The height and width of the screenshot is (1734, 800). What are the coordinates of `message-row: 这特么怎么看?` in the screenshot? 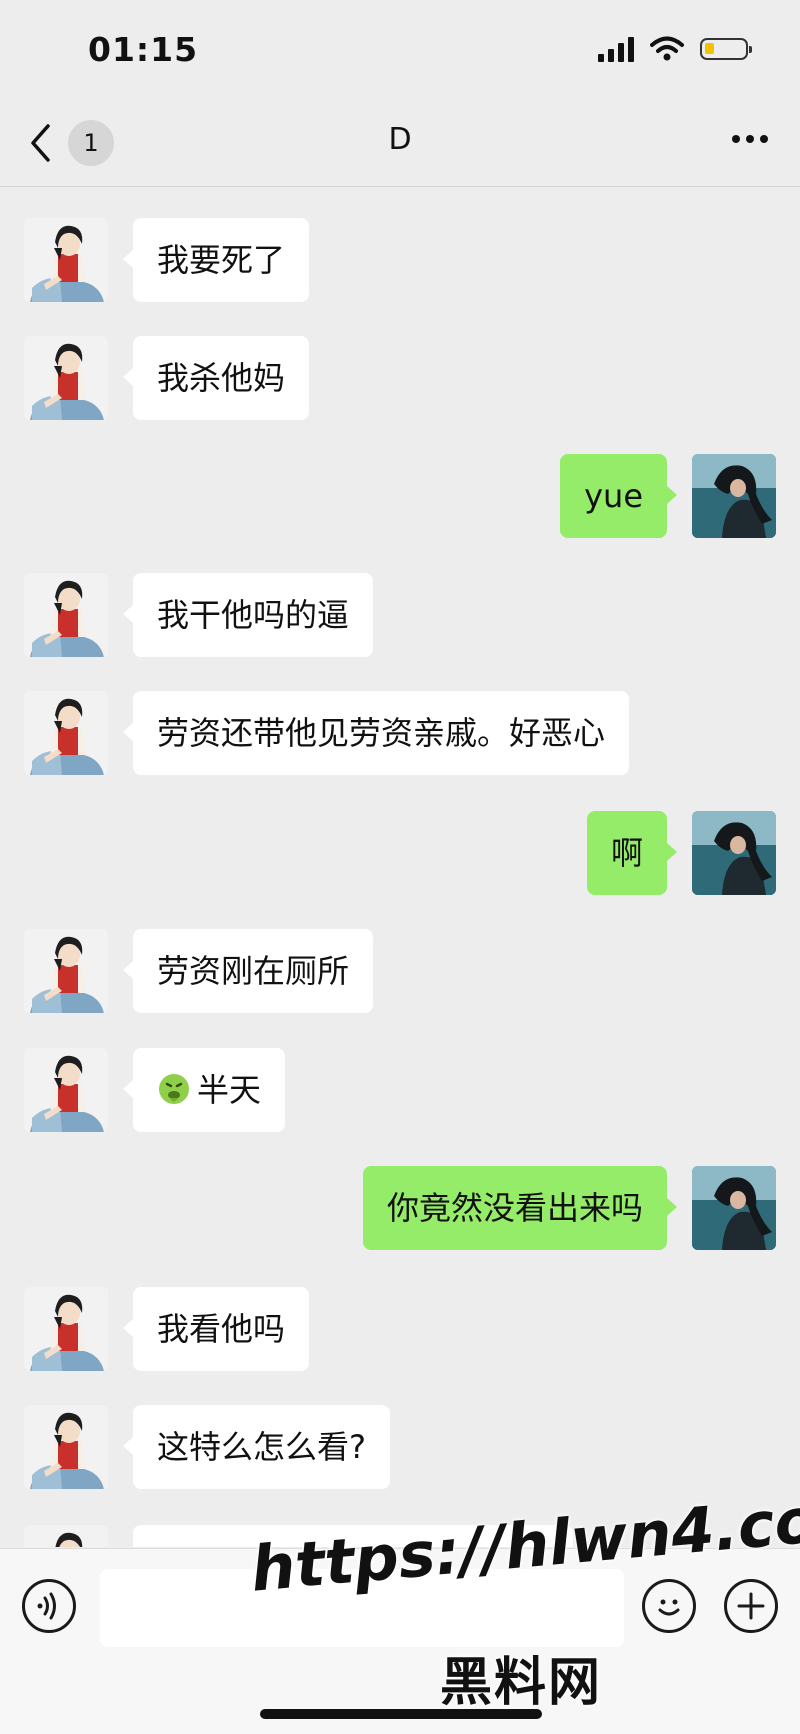 It's located at (400, 1447).